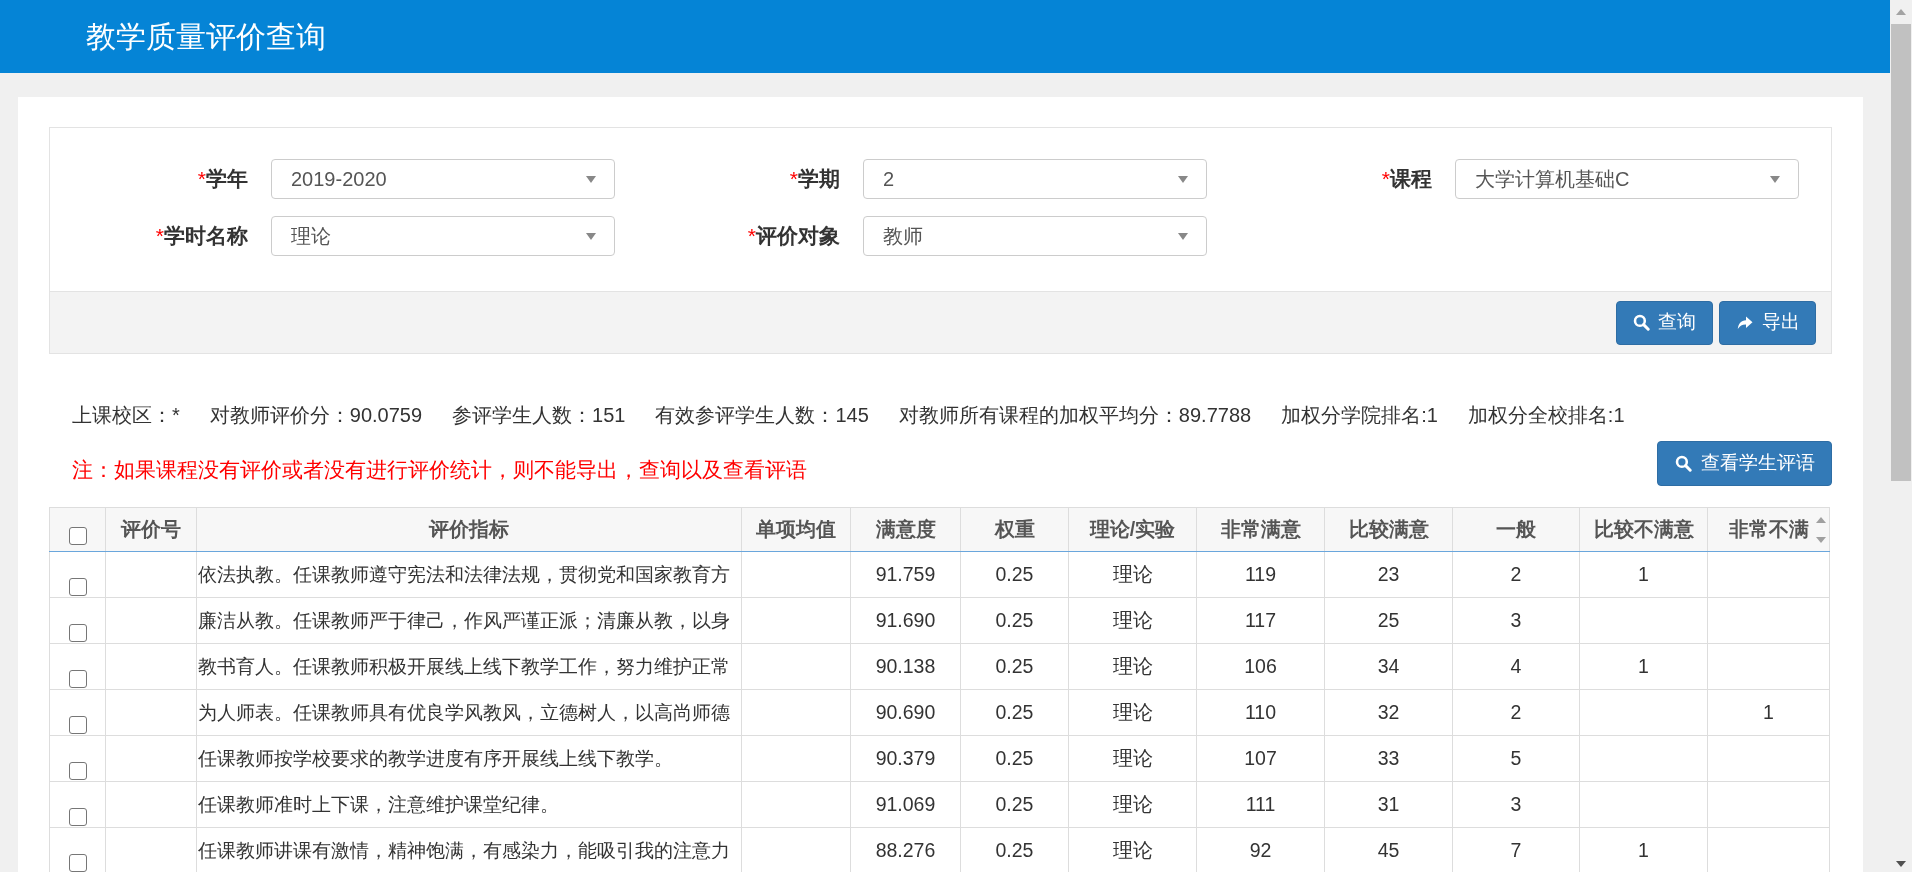  I want to click on field-label: 课程, so click(1411, 179).